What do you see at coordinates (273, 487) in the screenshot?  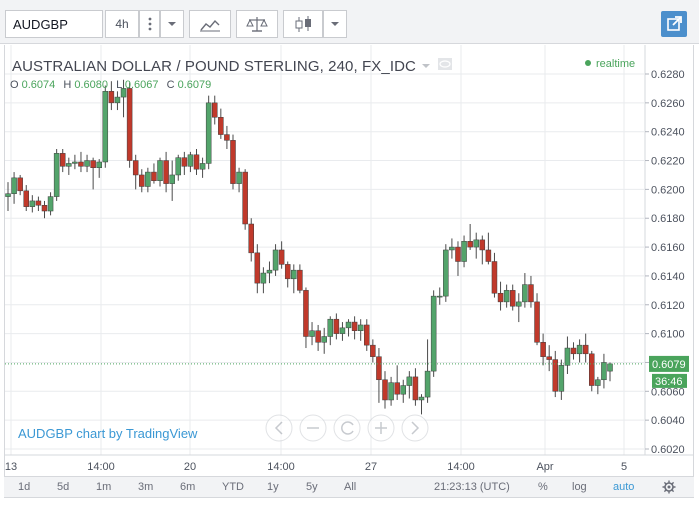 I see `range-1y: 1y` at bounding box center [273, 487].